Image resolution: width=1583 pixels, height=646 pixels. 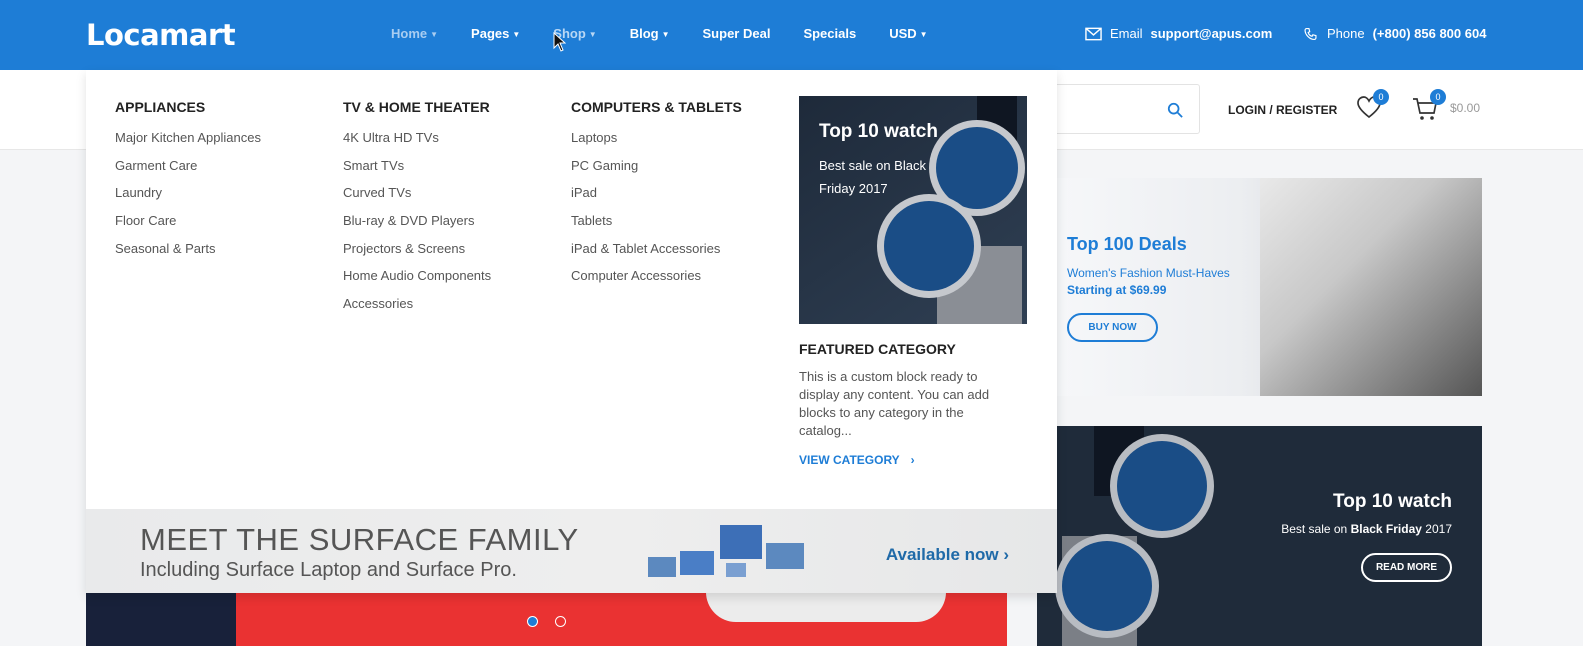 What do you see at coordinates (490, 33) in the screenshot?
I see `nav-pages-label: Pages` at bounding box center [490, 33].